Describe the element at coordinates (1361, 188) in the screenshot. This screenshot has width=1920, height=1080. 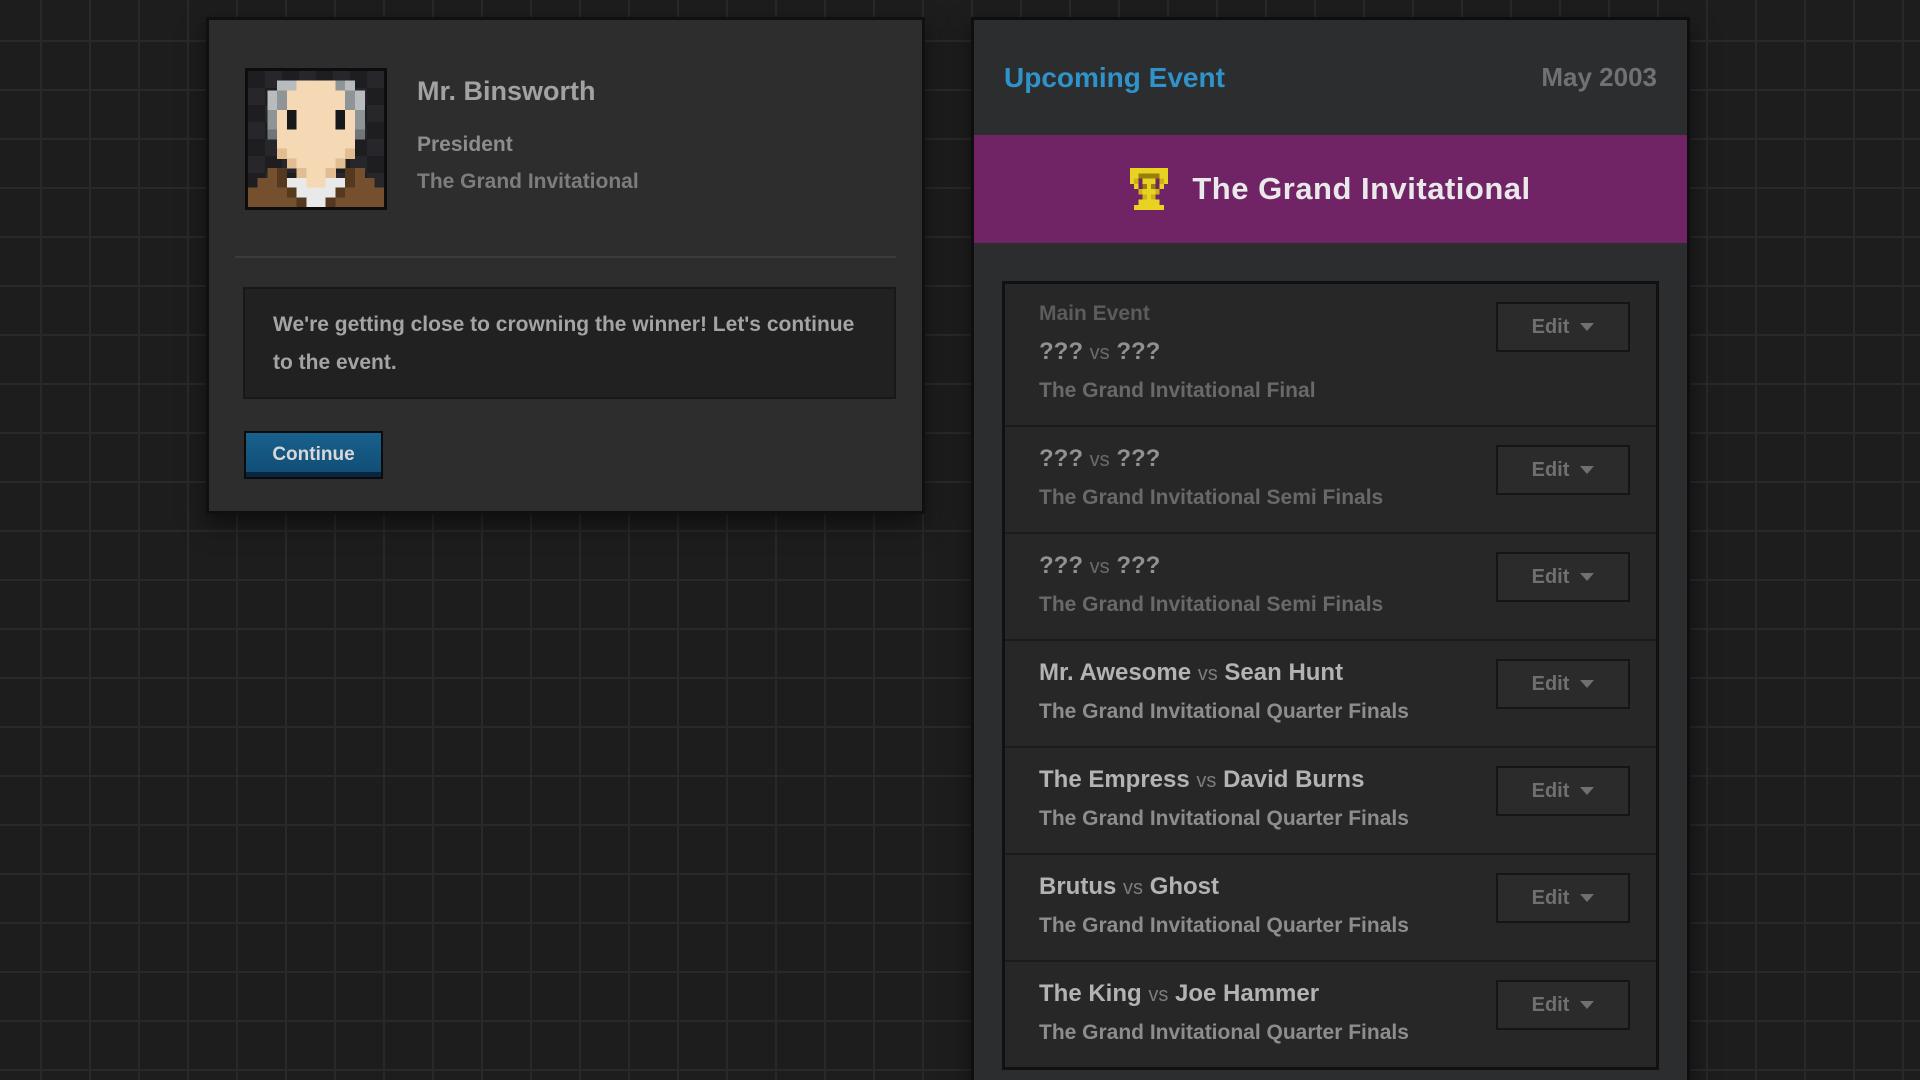
I see `event-title: The Grand Invitational` at that location.